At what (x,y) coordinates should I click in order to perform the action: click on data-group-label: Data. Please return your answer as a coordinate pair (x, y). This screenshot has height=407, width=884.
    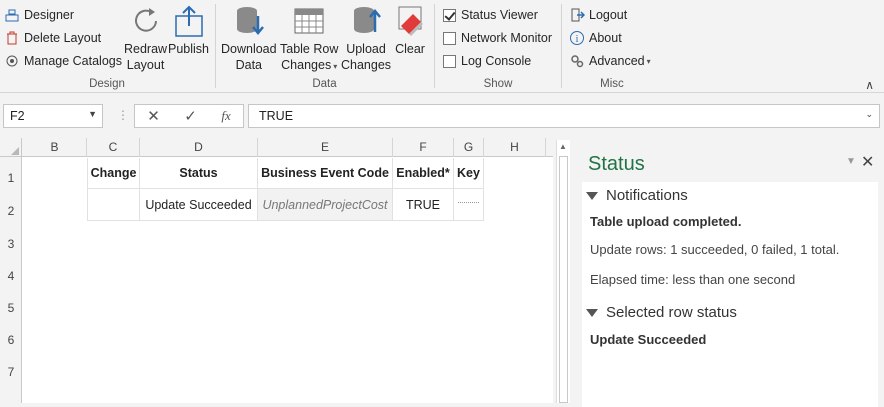
    Looking at the image, I should click on (324, 84).